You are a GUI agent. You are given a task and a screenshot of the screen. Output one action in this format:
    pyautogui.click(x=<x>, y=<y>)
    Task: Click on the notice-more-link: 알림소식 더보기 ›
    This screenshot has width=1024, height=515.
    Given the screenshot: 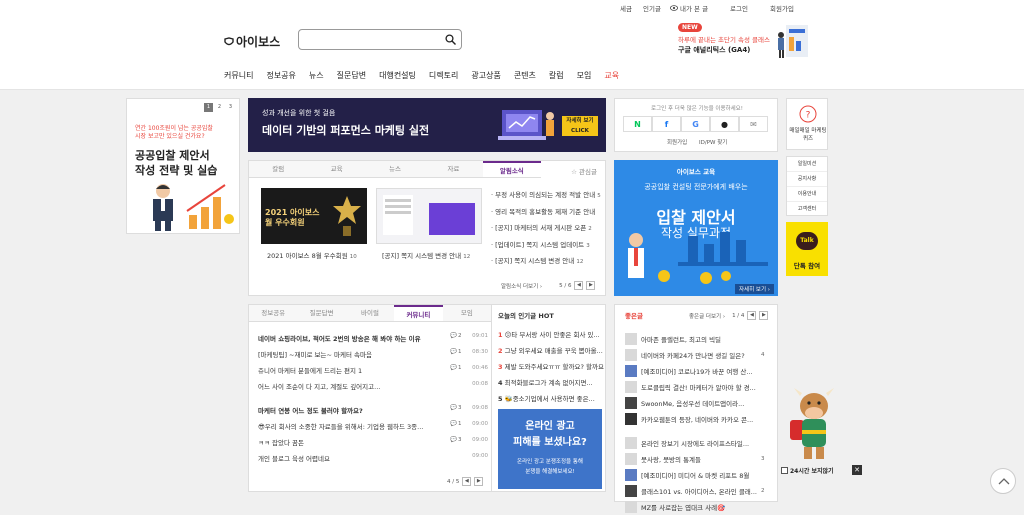 What is the action you would take?
    pyautogui.click(x=521, y=286)
    